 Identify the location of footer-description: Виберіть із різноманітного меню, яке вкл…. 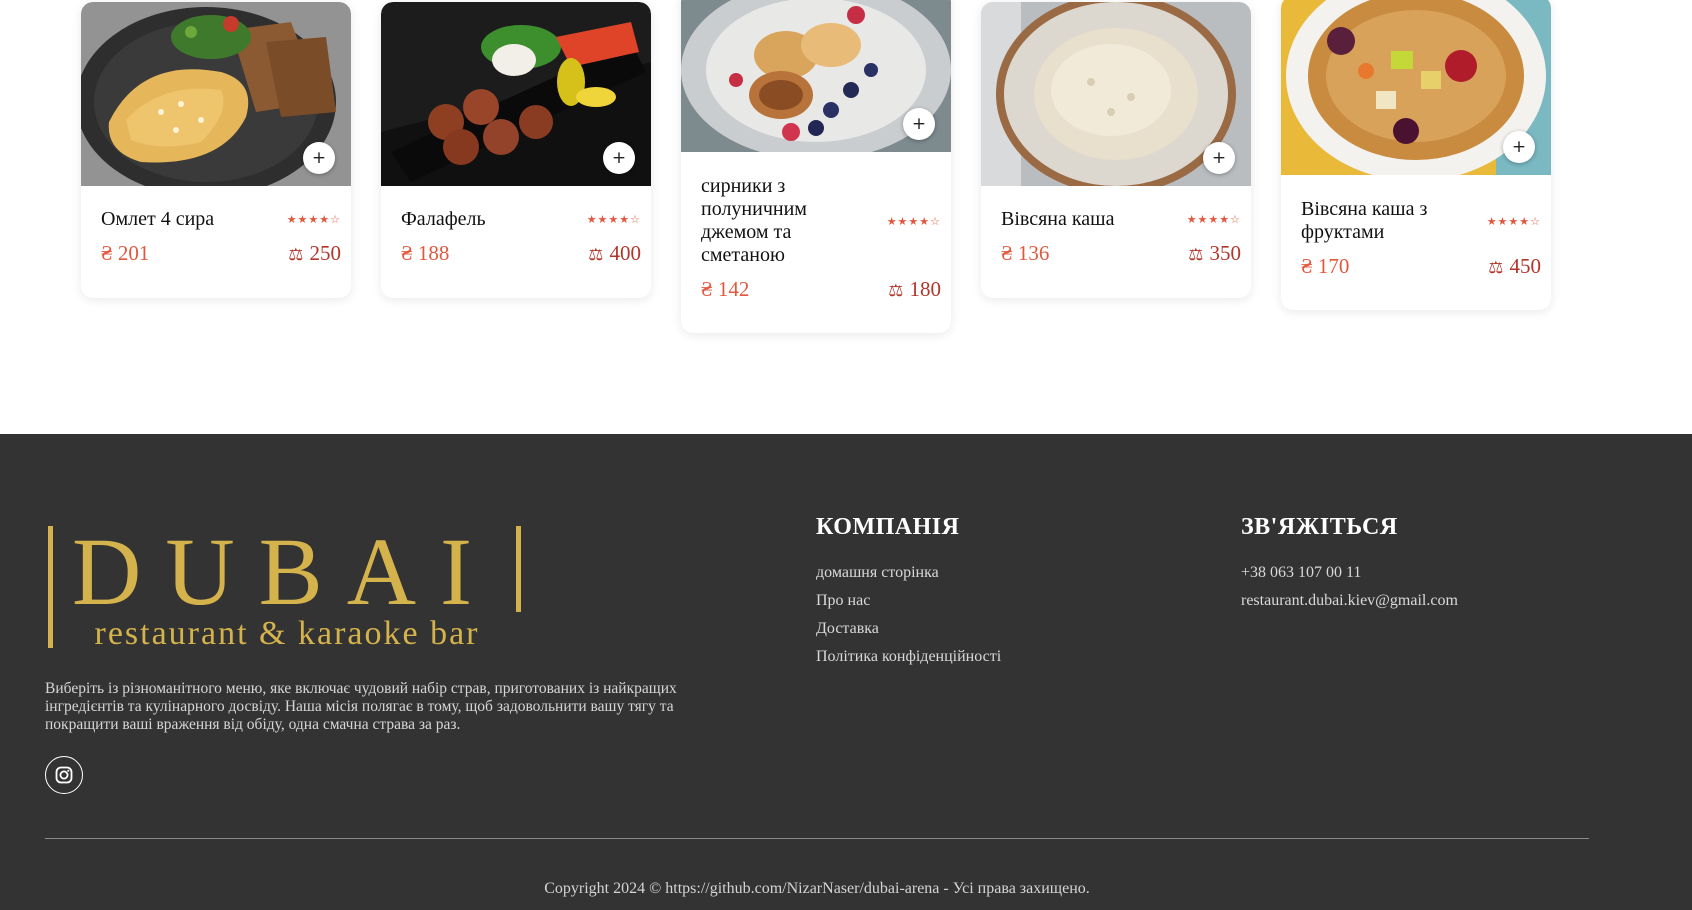
(361, 706).